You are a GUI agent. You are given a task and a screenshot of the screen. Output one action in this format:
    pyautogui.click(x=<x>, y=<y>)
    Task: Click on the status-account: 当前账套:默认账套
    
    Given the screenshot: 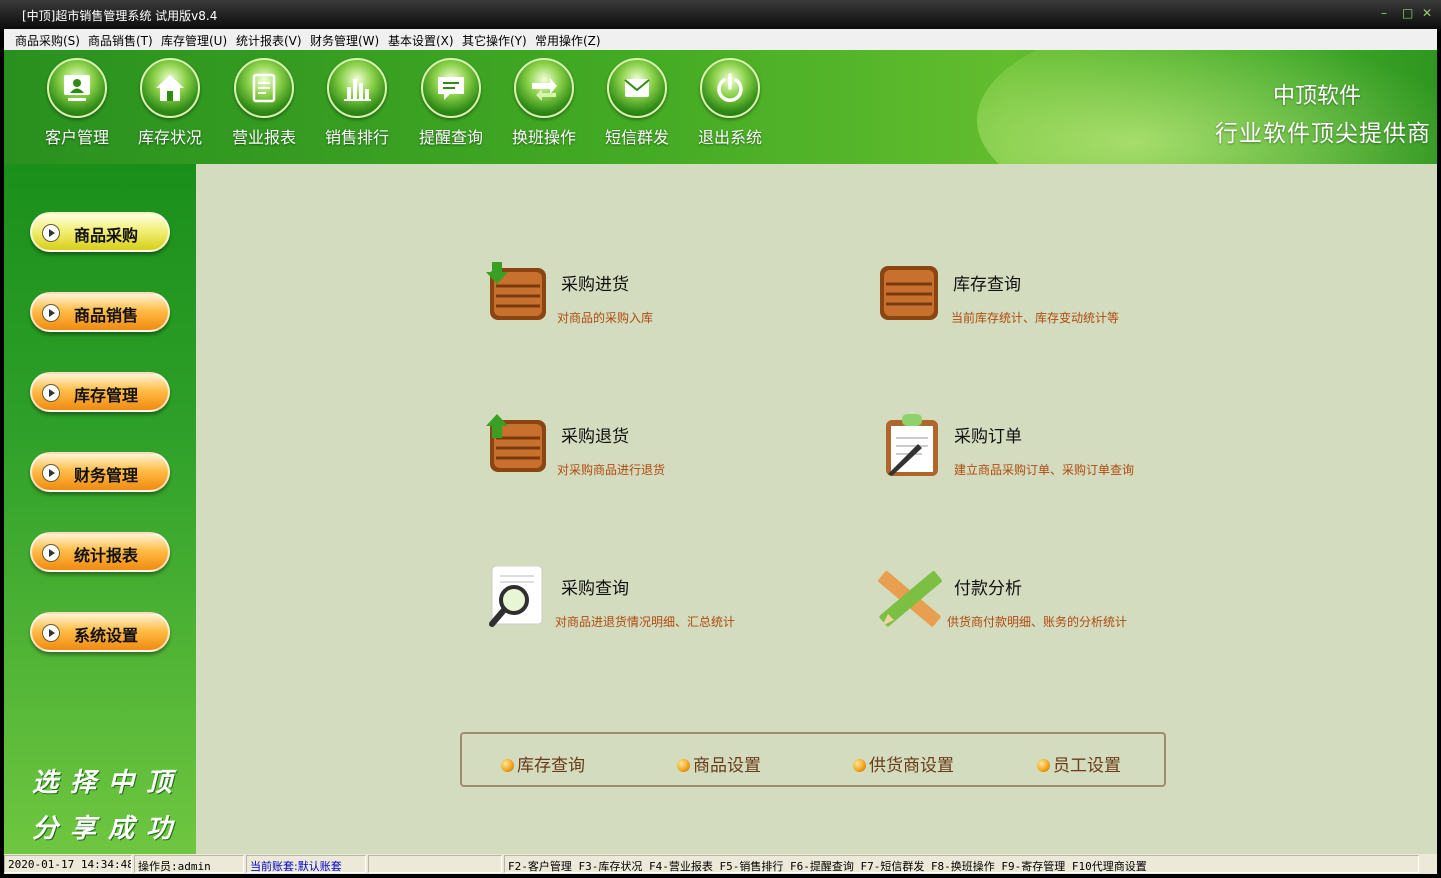 What is the action you would take?
    pyautogui.click(x=306, y=864)
    